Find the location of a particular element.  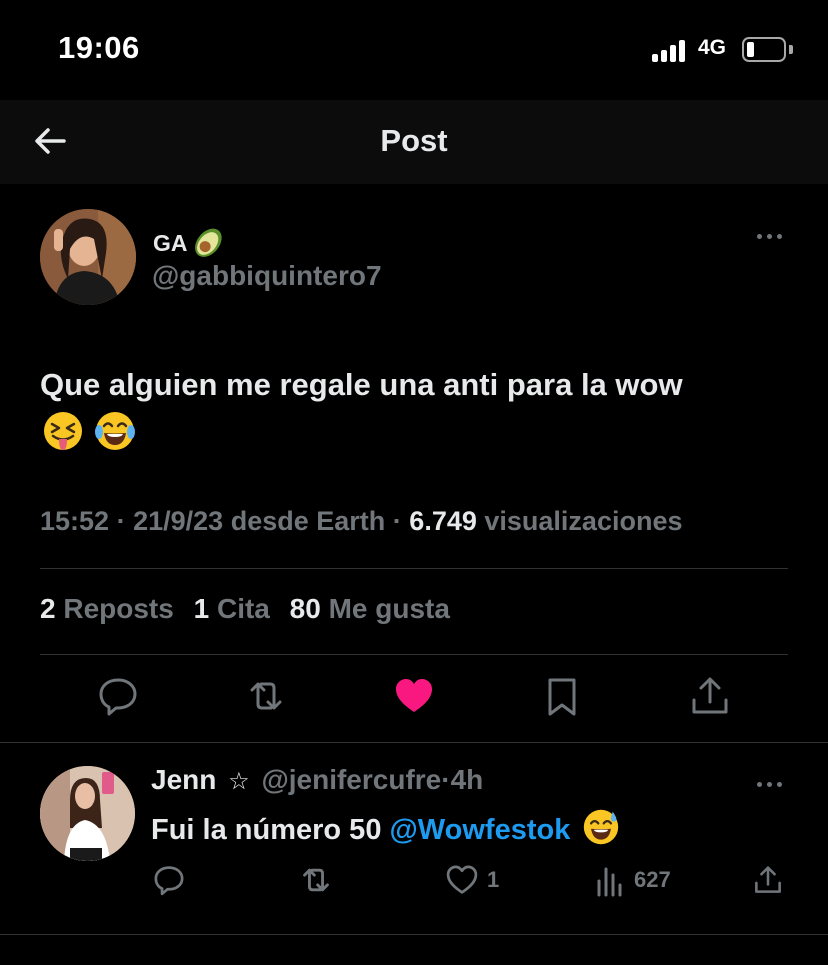

user-handle: @gabbiquintero7 is located at coordinates (267, 276).